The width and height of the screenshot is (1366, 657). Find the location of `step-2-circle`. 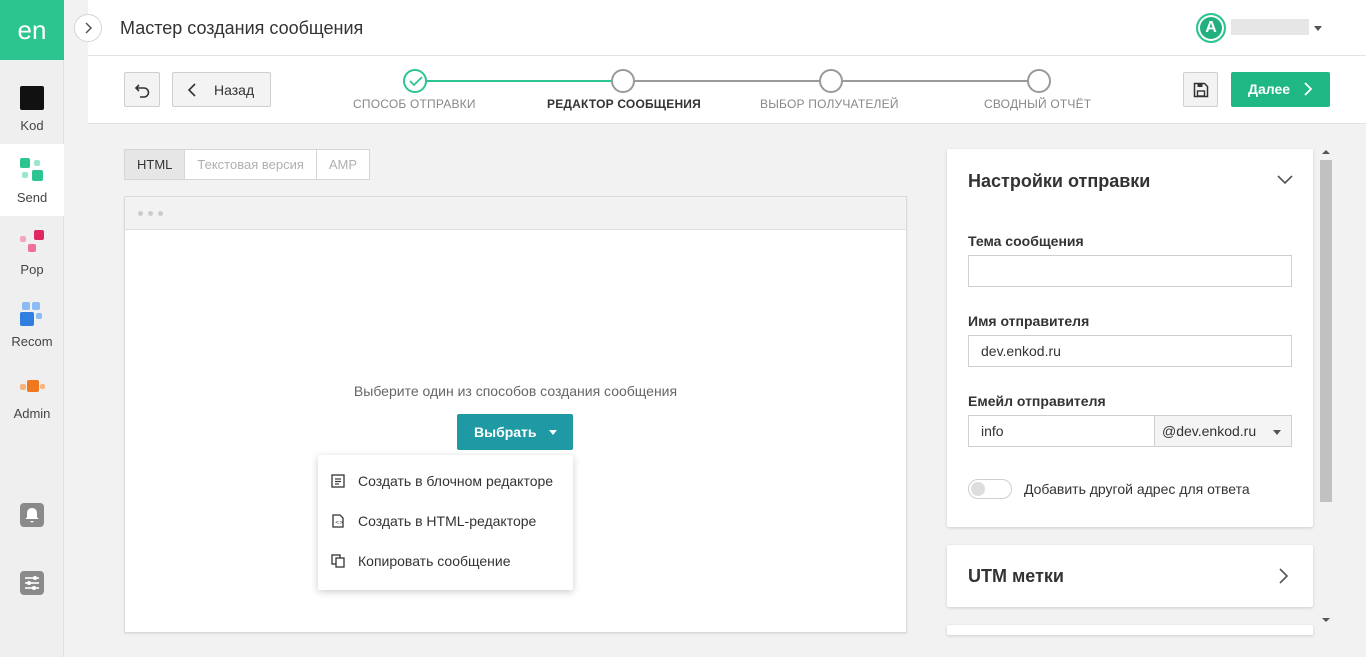

step-2-circle is located at coordinates (623, 81).